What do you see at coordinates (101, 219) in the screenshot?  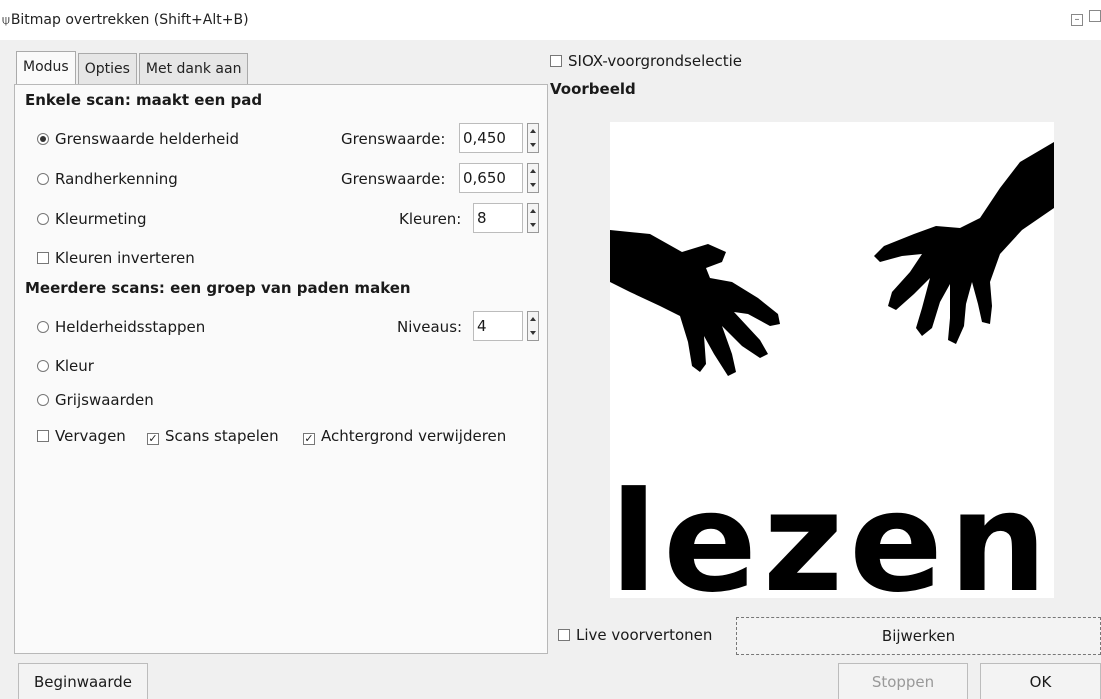 I see `radio-color-label: Kleurmeting` at bounding box center [101, 219].